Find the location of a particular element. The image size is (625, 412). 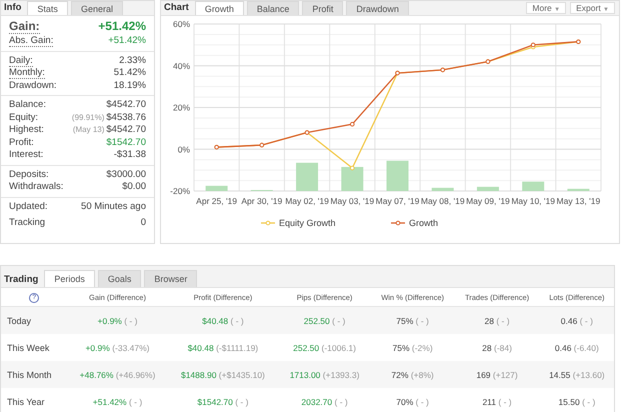

period-label: This Week is located at coordinates (28, 347).